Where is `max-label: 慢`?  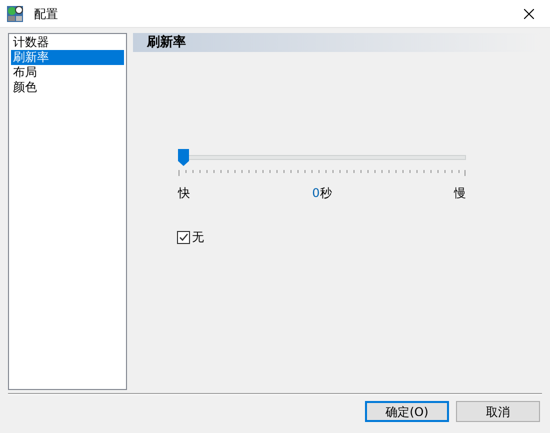
max-label: 慢 is located at coordinates (460, 193).